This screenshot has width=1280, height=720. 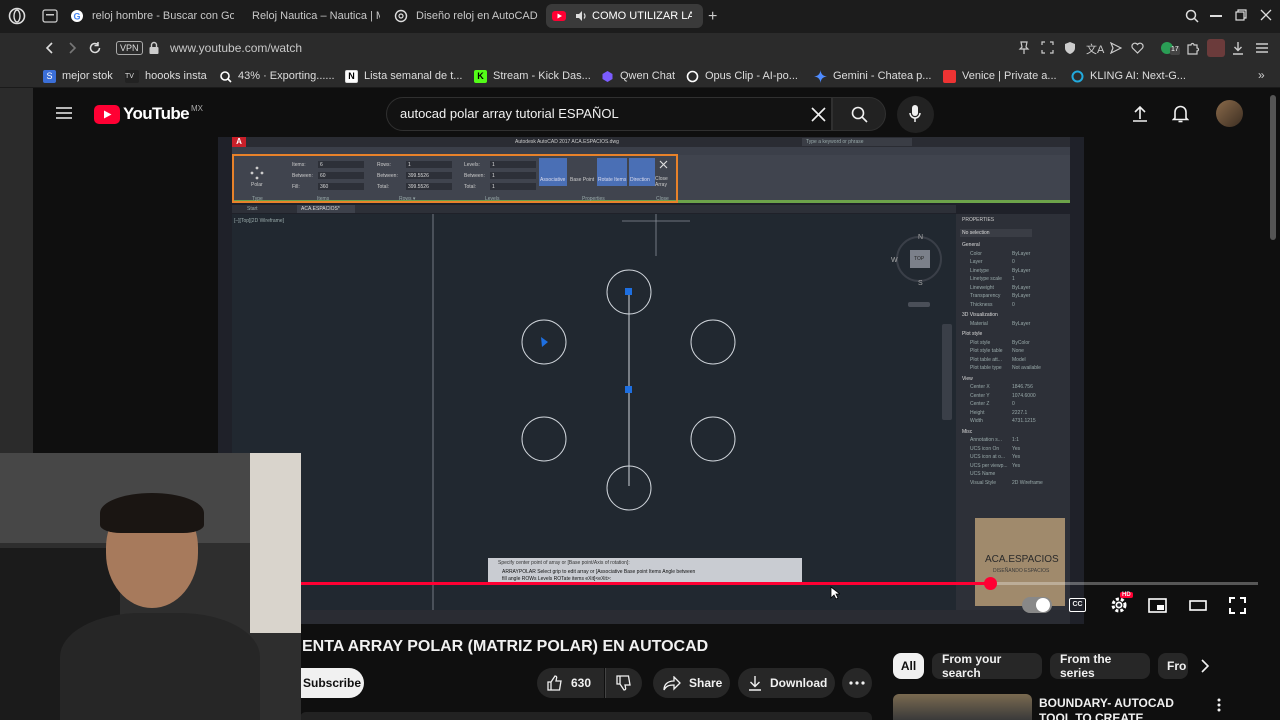 I want to click on property-value: 4731.1215, so click(x=1024, y=421).